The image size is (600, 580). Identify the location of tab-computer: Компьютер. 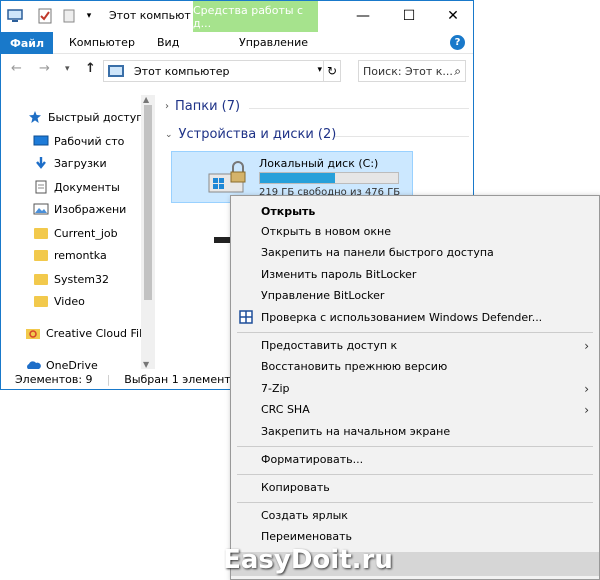
(102, 42).